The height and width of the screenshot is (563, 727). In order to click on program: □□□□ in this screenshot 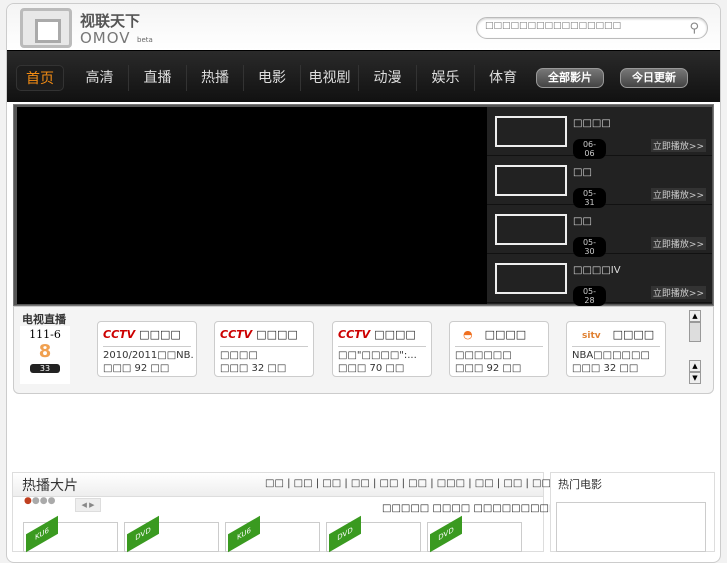, I will do `click(239, 355)`.